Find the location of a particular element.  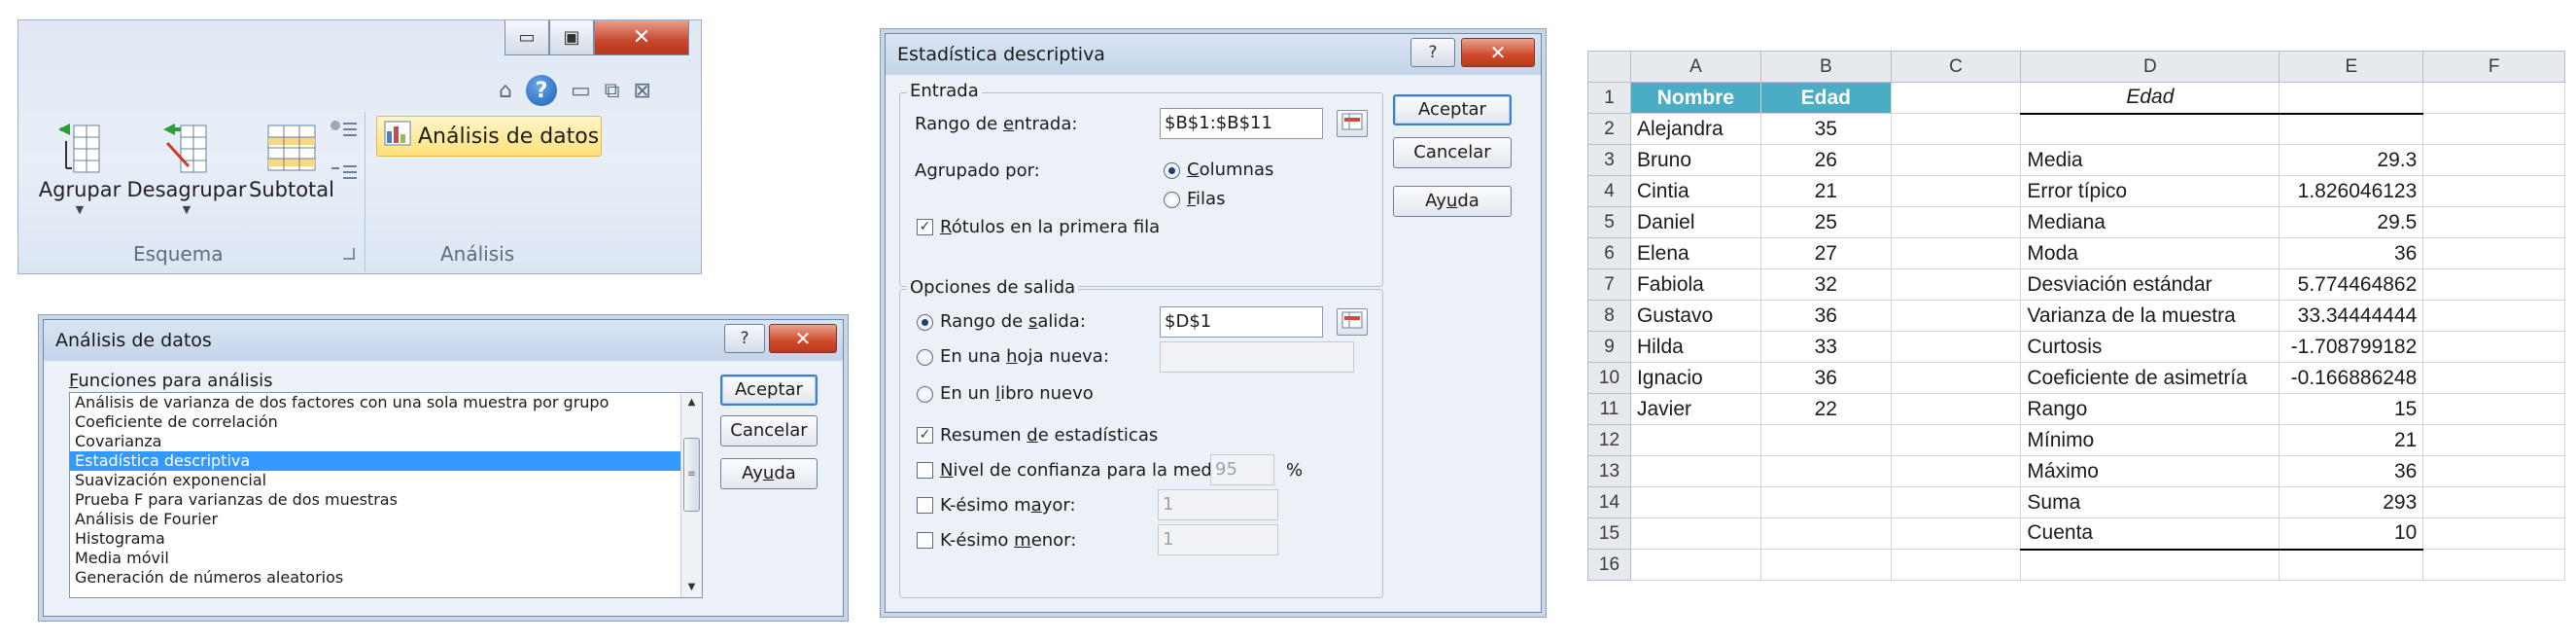

cell-e-stat-value: 5.774464862 is located at coordinates (2351, 284).